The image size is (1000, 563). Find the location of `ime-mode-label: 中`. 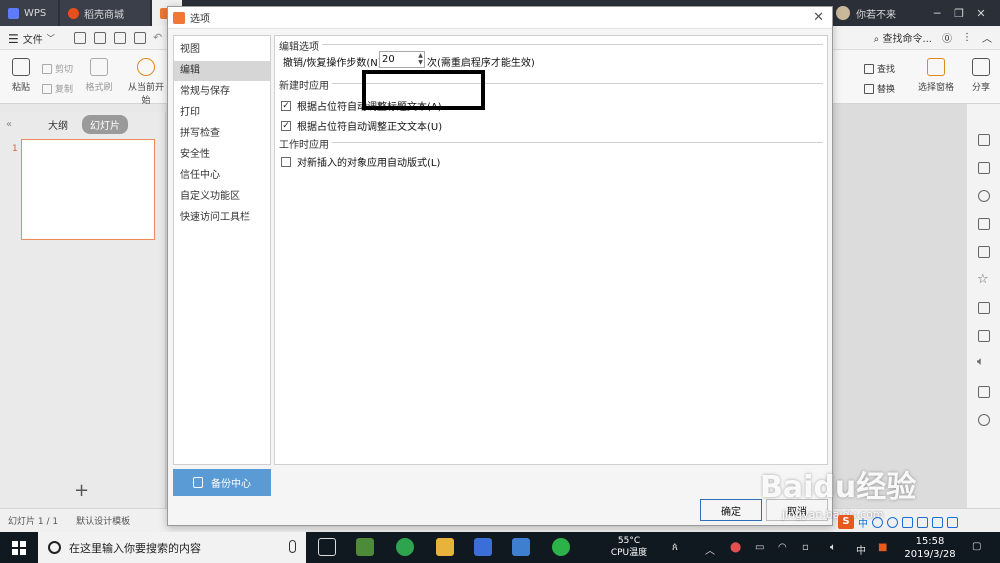

ime-mode-label: 中 is located at coordinates (863, 522).